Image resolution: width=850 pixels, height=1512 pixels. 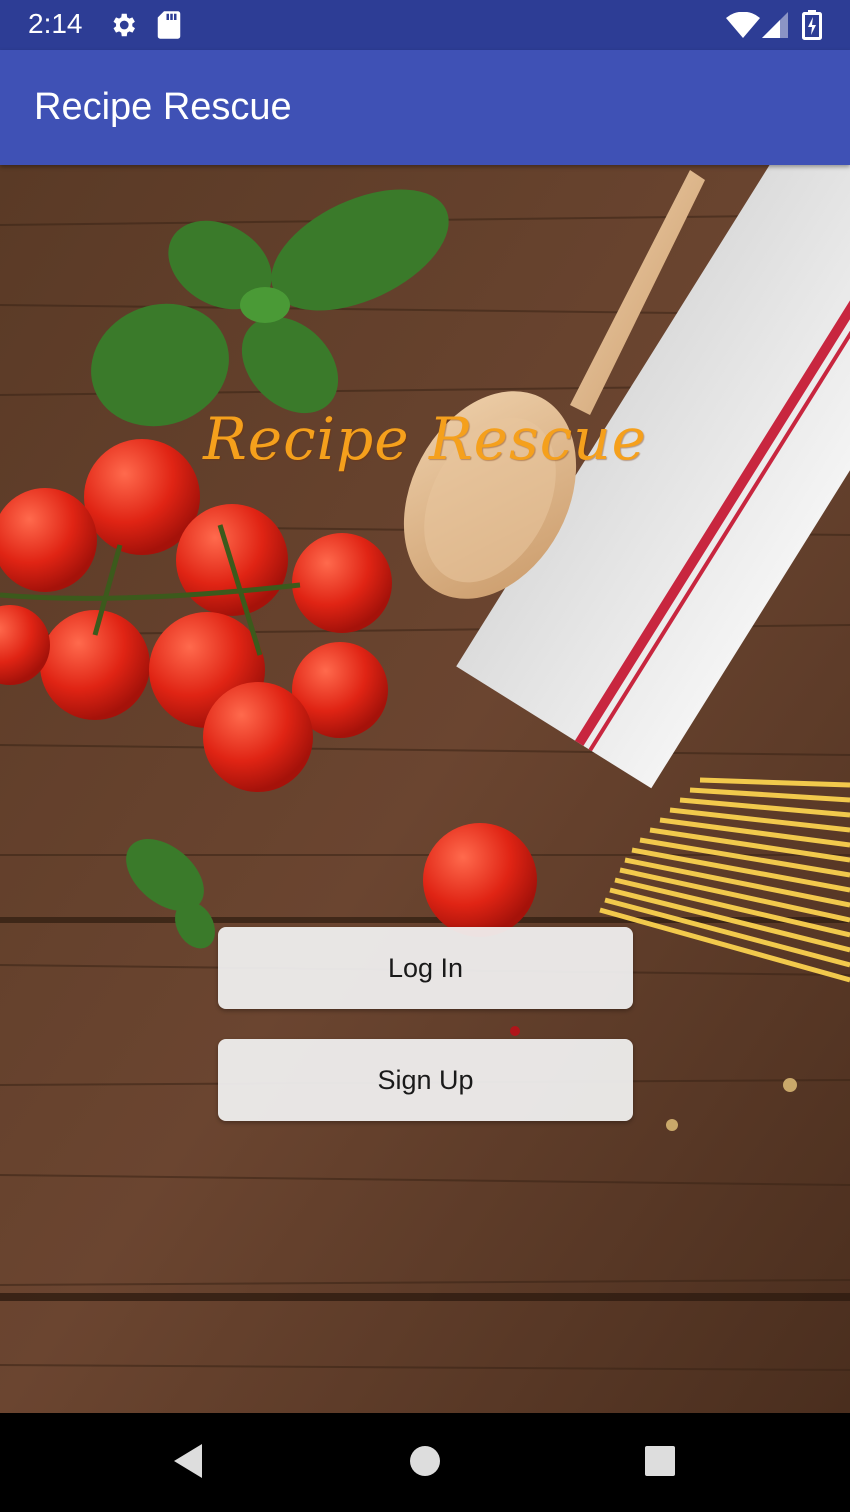 What do you see at coordinates (55, 23) in the screenshot?
I see `status-time: 2:14` at bounding box center [55, 23].